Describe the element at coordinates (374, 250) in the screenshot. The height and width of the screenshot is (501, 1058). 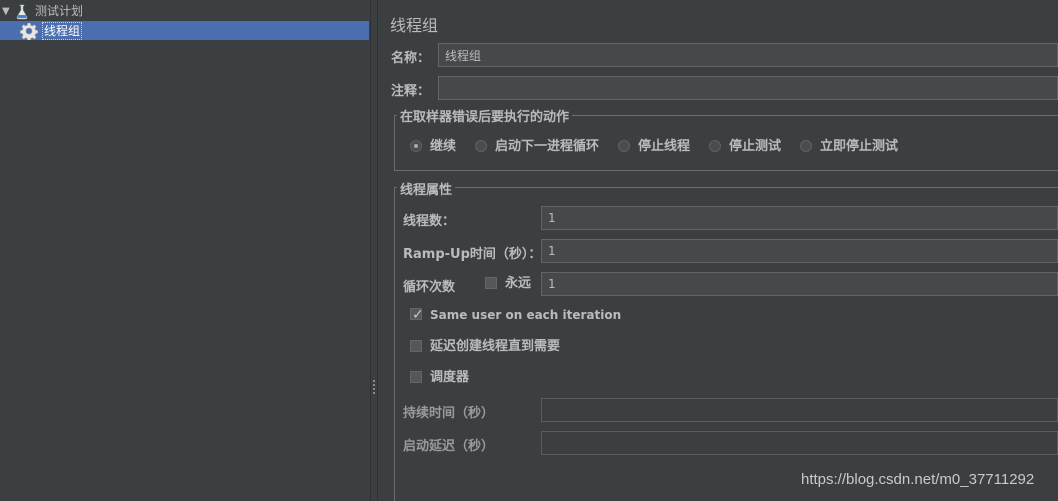
I see `split-pane-divider` at that location.